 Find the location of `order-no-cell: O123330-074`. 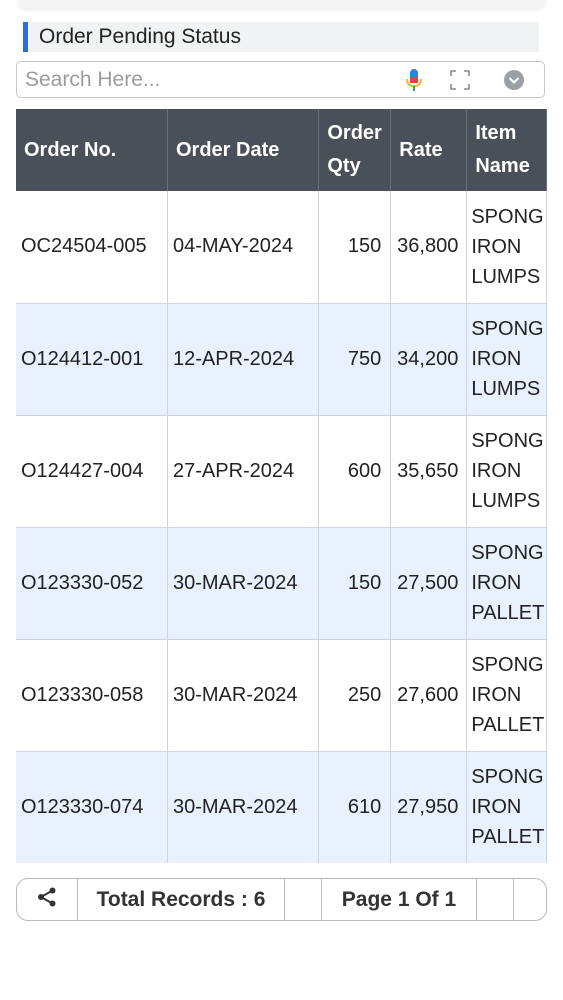

order-no-cell: O123330-074 is located at coordinates (92, 807).